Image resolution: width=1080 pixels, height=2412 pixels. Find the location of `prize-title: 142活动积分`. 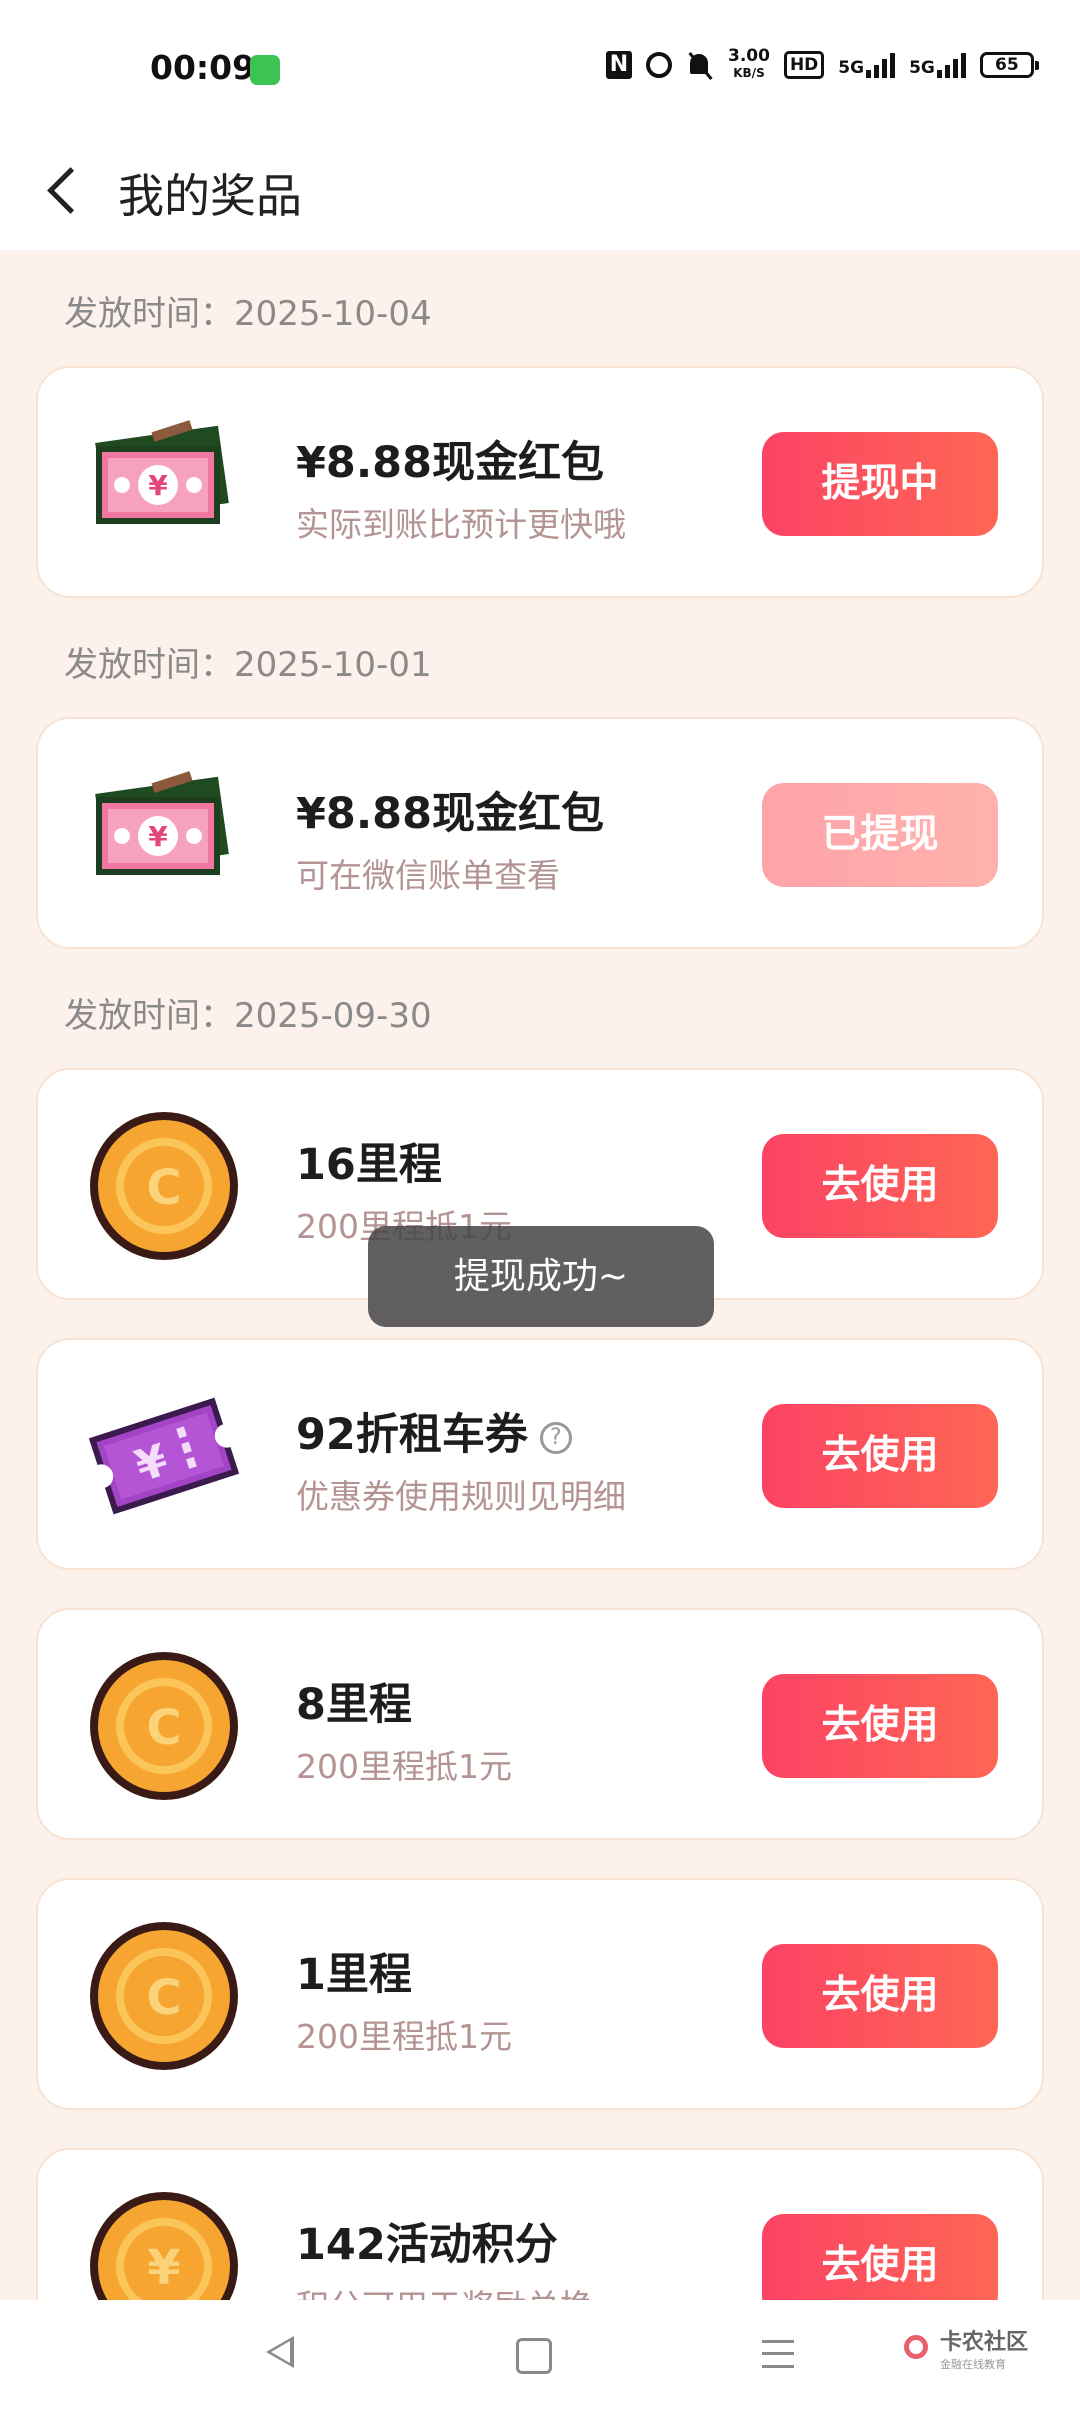

prize-title: 142活动积分 is located at coordinates (427, 2245).